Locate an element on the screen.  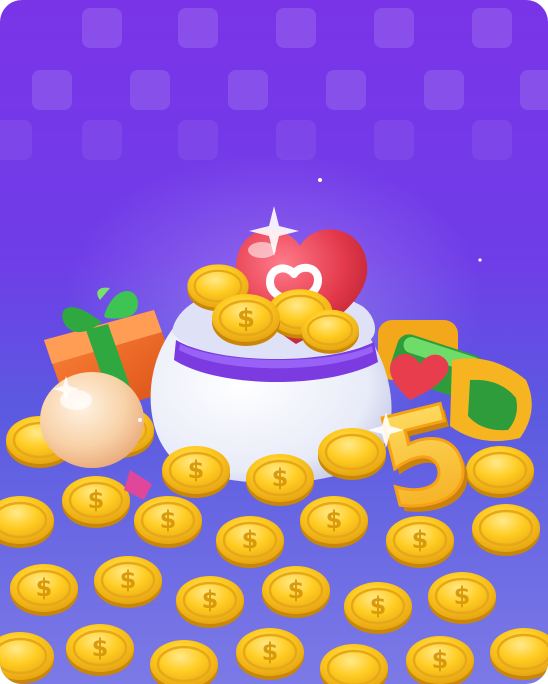
background-tiles is located at coordinates (290, 59).